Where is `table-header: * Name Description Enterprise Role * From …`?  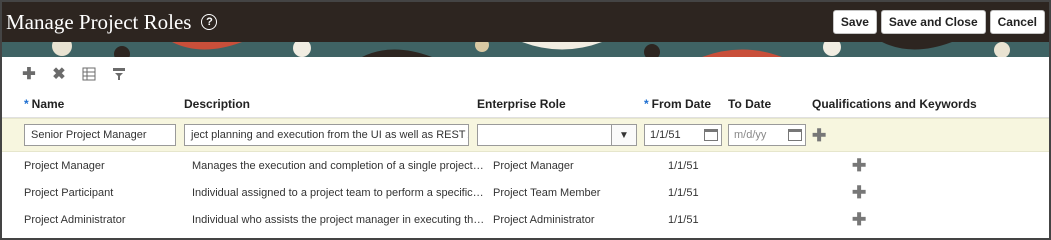 table-header: * Name Description Enterprise Role * From … is located at coordinates (525, 104).